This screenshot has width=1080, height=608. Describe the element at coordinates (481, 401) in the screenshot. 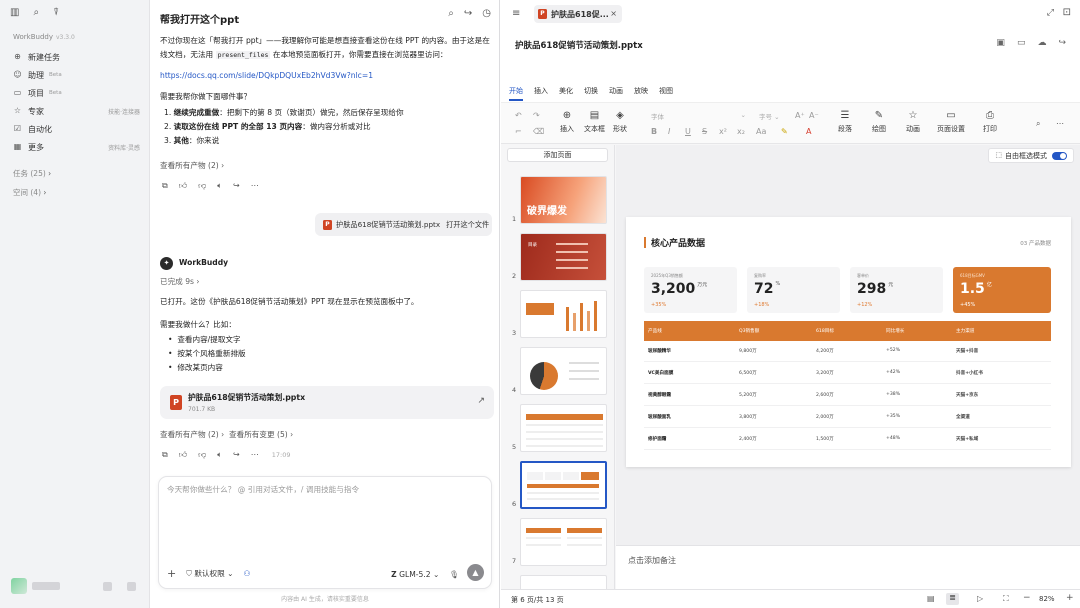

I see `open-external-icon: ↗` at that location.